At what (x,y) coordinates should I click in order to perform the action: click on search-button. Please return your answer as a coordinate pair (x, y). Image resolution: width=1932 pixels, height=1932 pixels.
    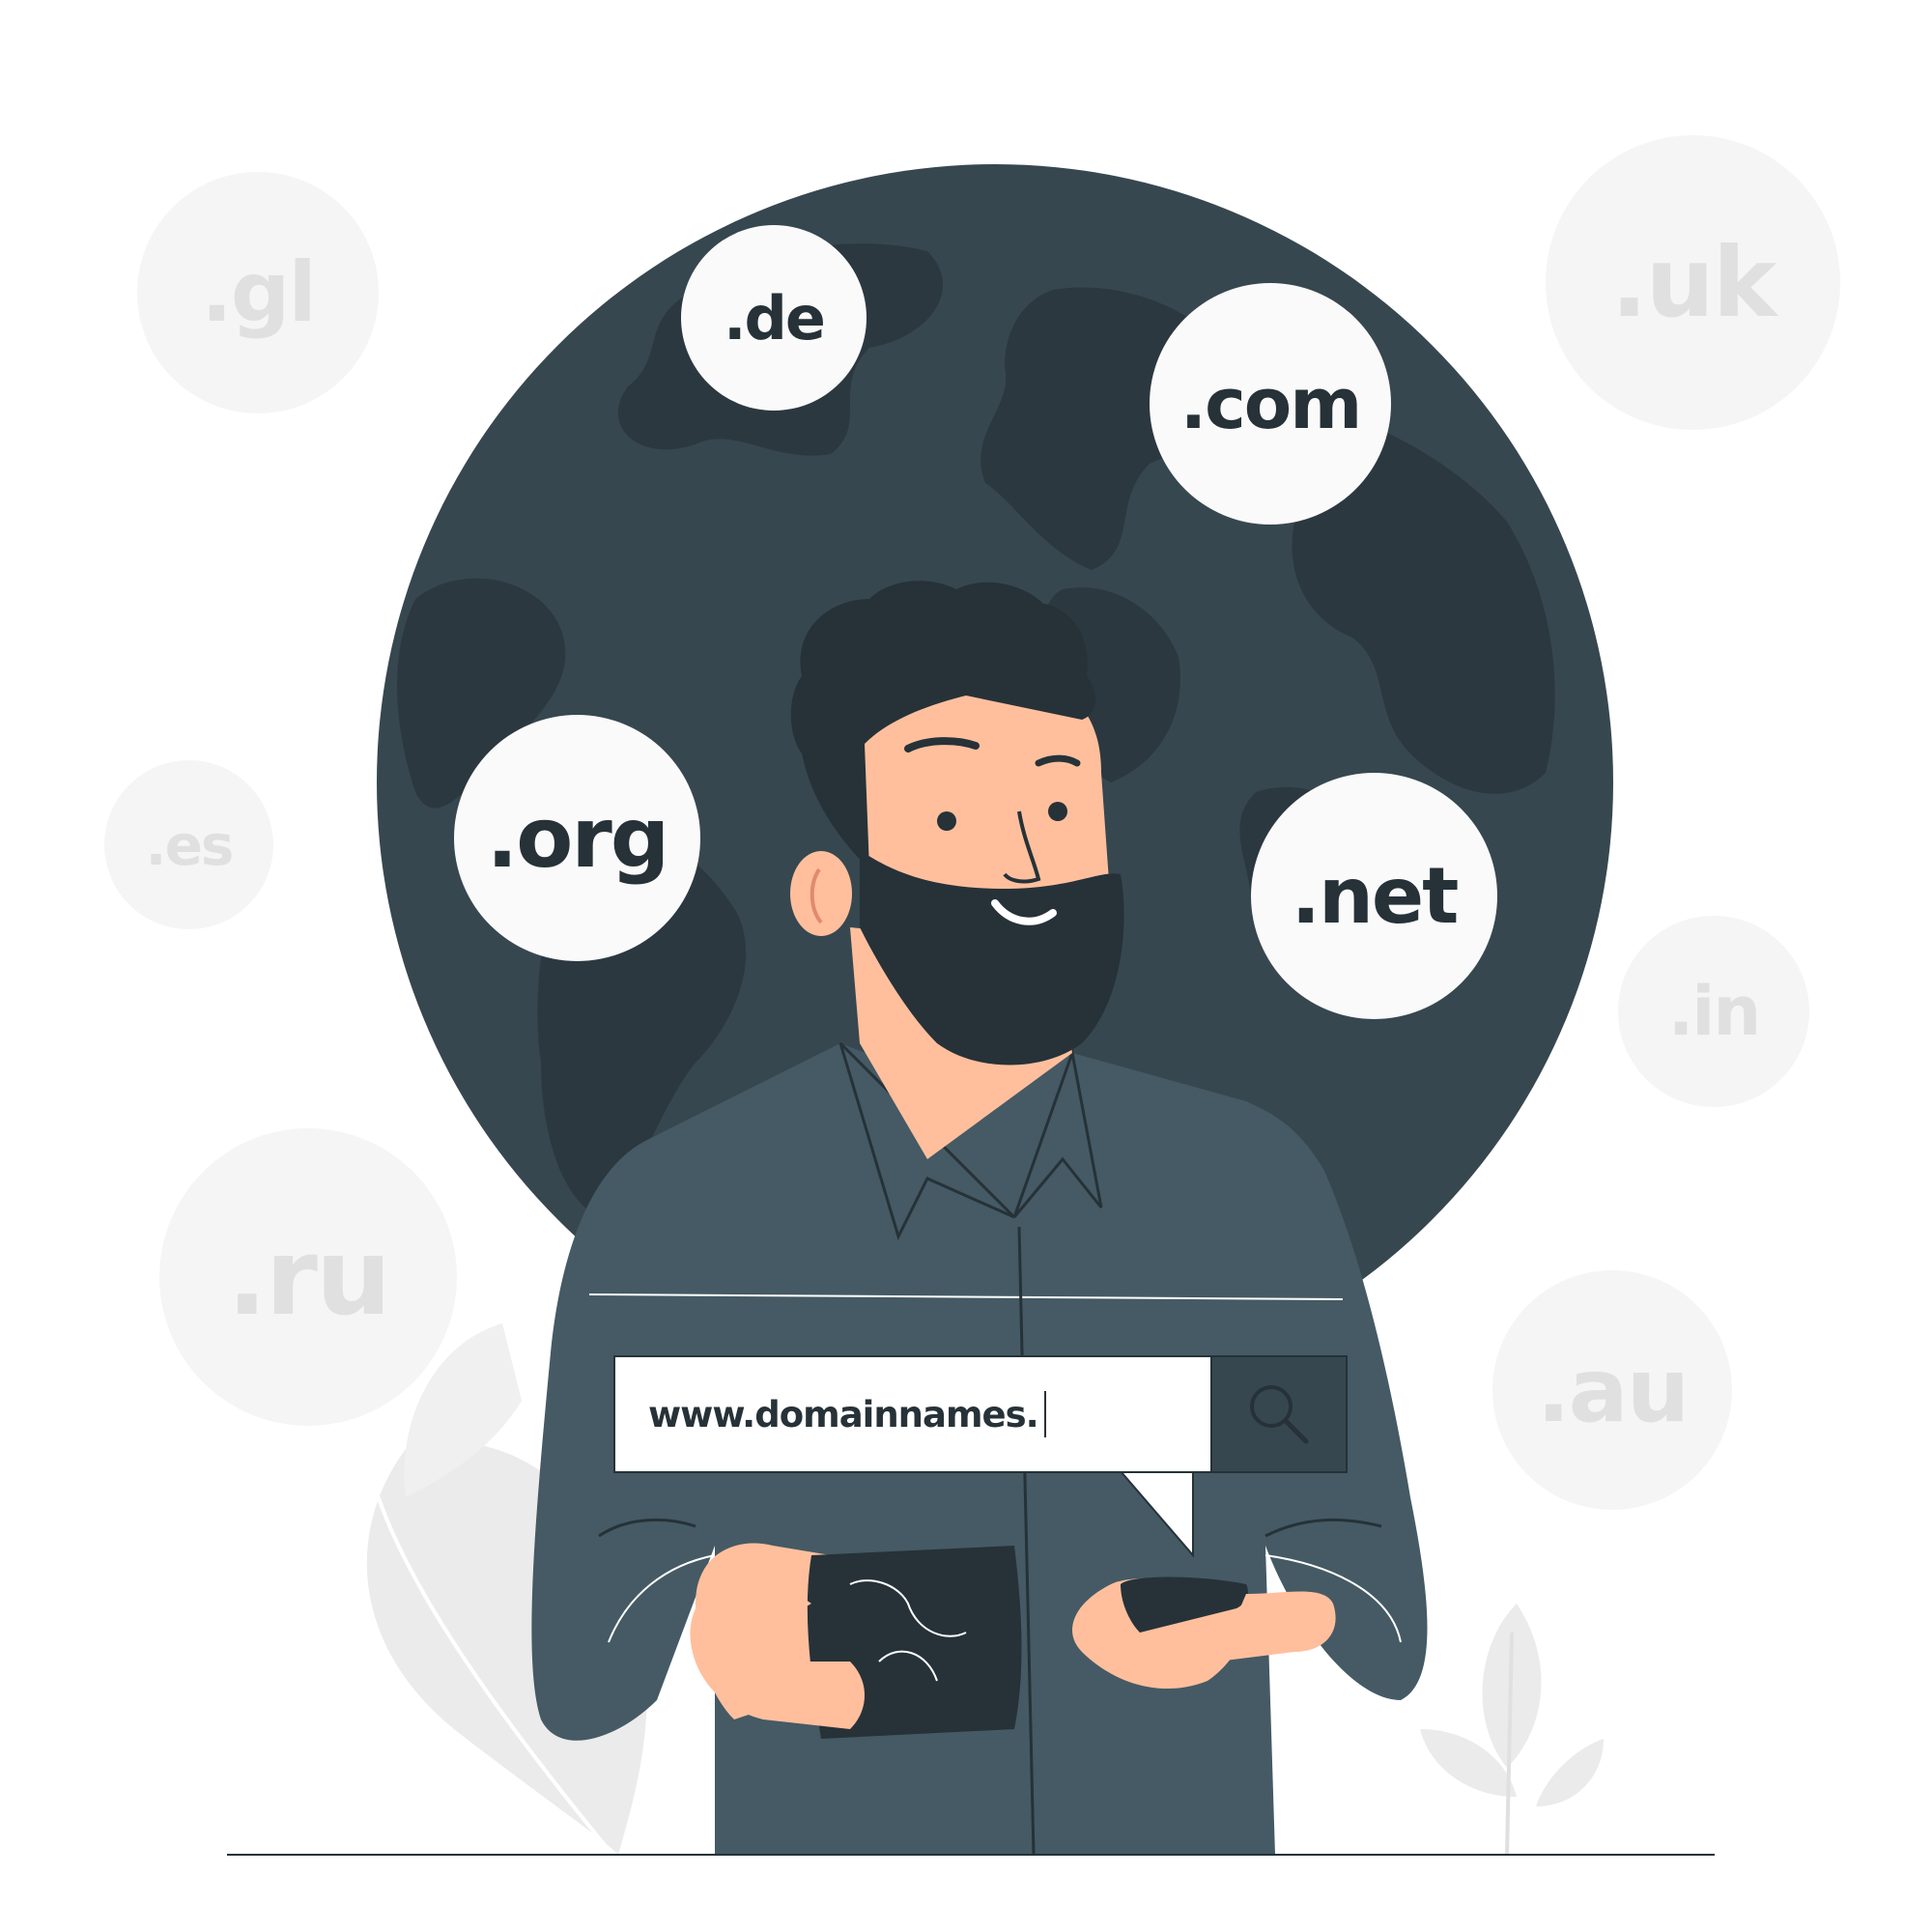
    Looking at the image, I should click on (1279, 1414).